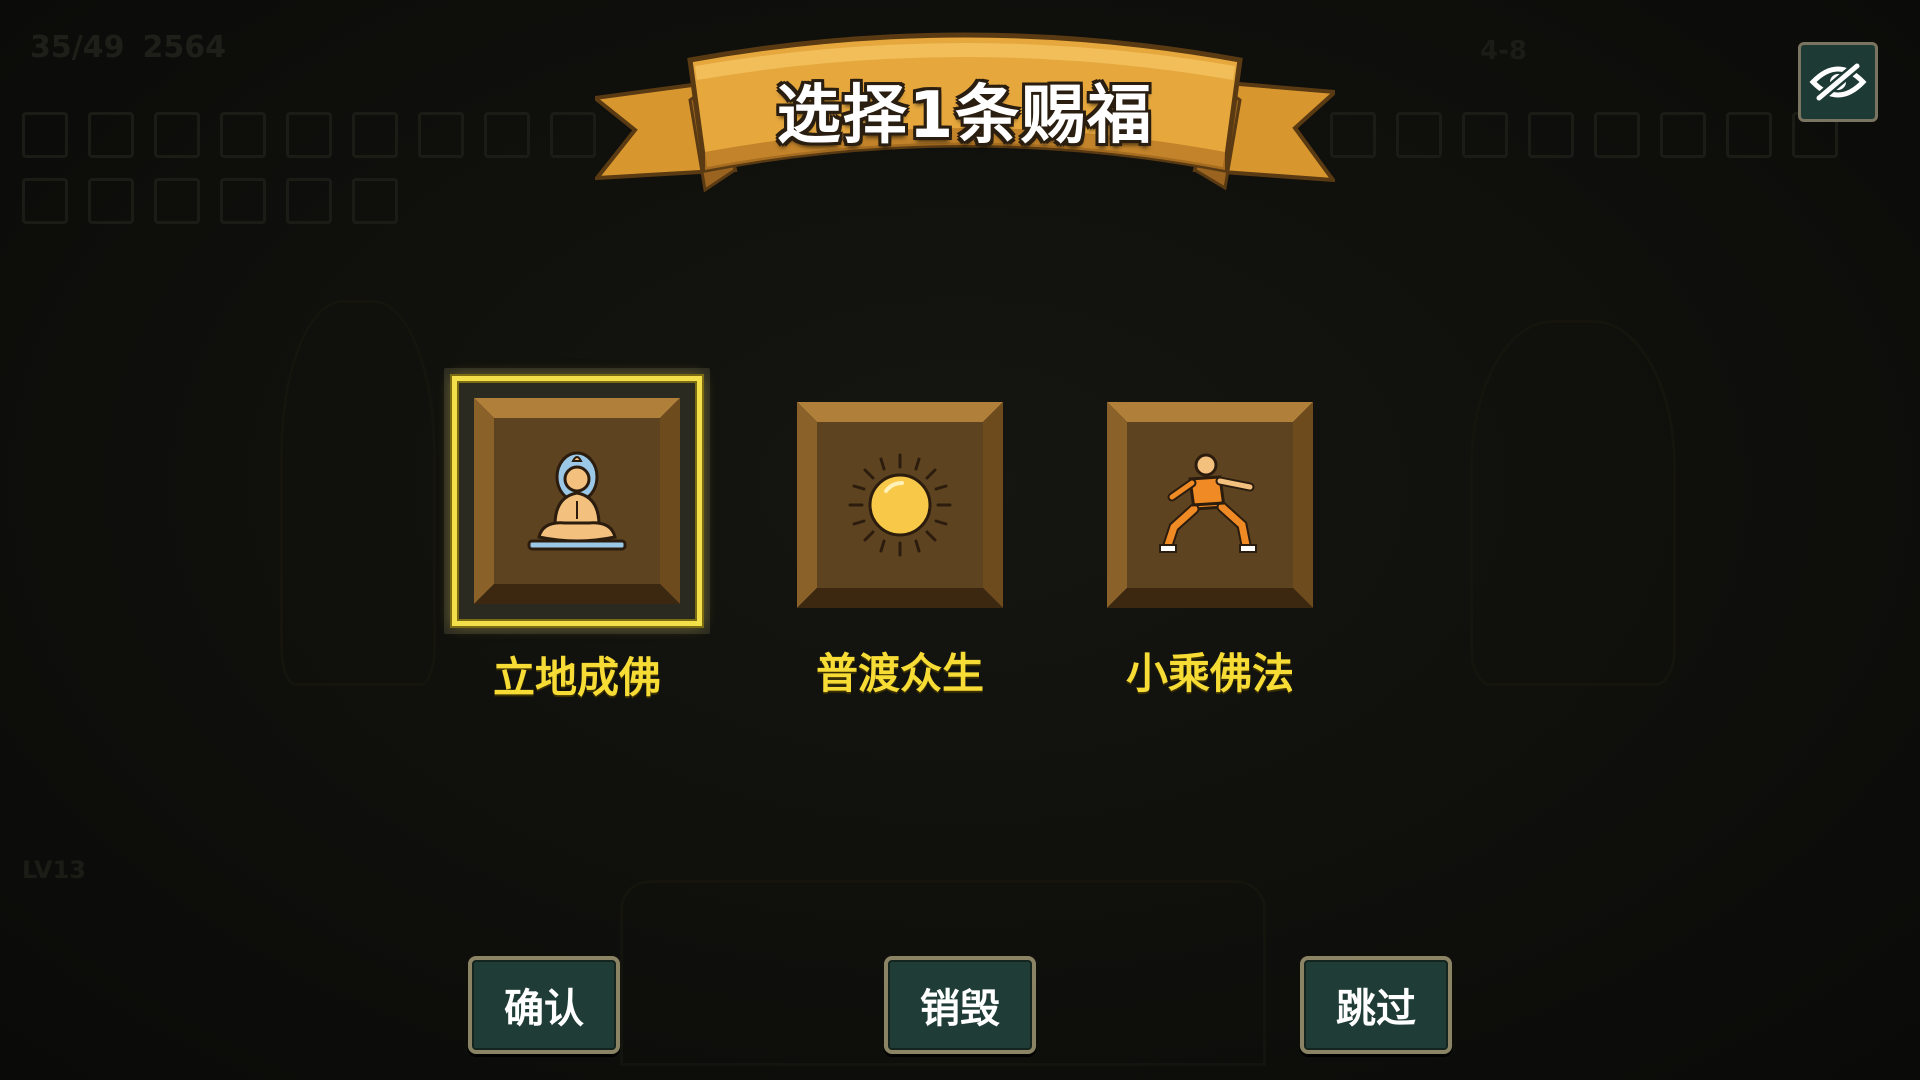 This screenshot has height=1080, width=1920. Describe the element at coordinates (128, 47) in the screenshot. I see `background-hud: 35/49 2564` at that location.